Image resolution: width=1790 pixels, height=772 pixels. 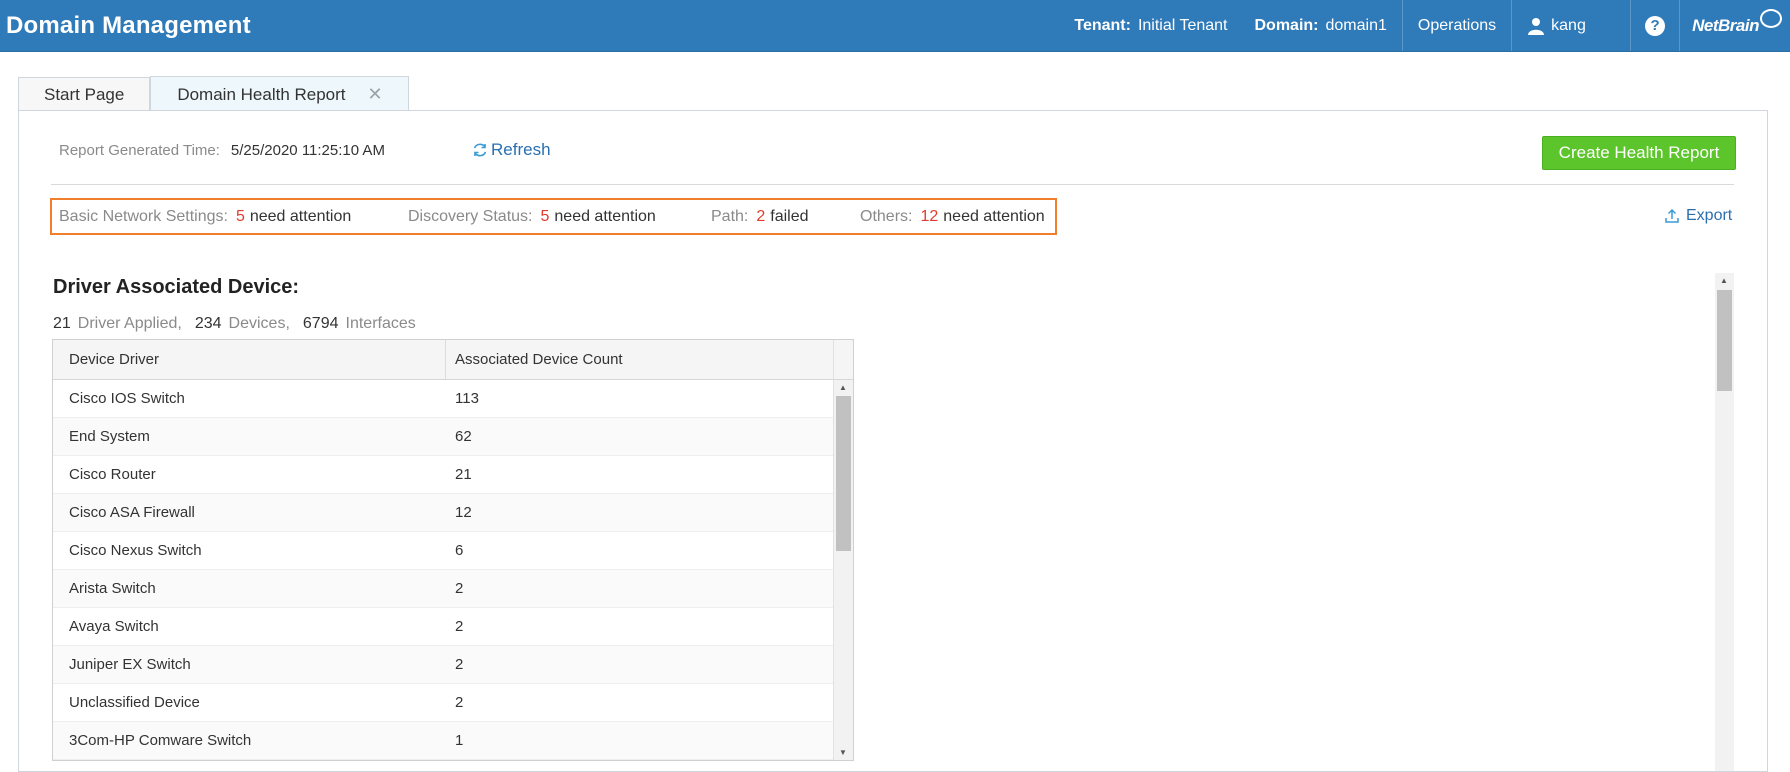 What do you see at coordinates (249, 359) in the screenshot?
I see `column-header-device-driver: Device Driver` at bounding box center [249, 359].